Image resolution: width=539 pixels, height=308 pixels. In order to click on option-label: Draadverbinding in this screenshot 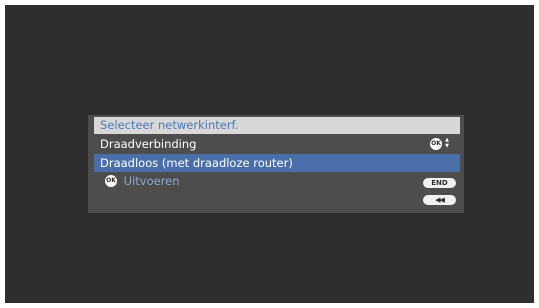, I will do `click(148, 144)`.